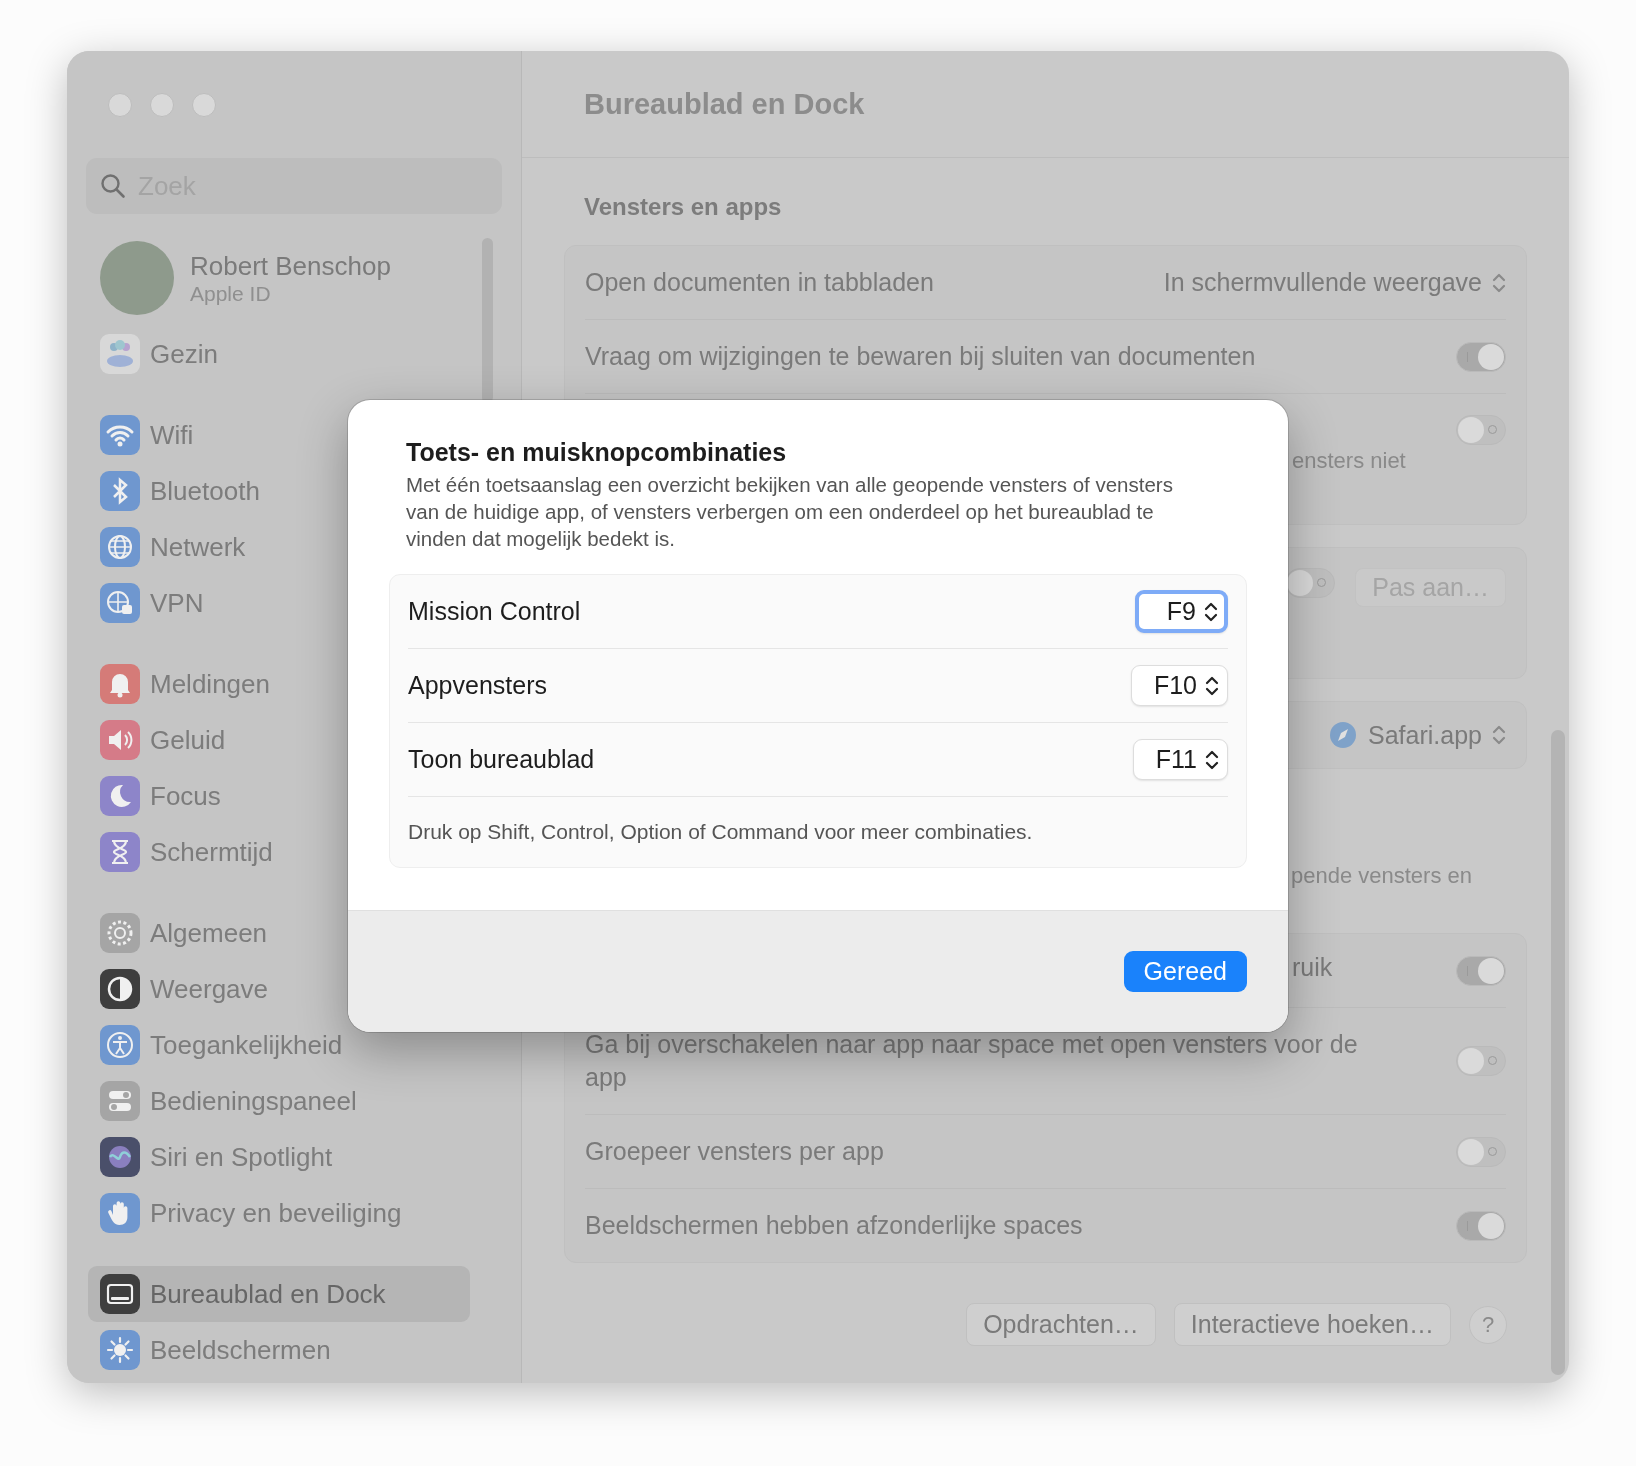 The image size is (1636, 1466). What do you see at coordinates (120, 989) in the screenshot?
I see `contrast-icon` at bounding box center [120, 989].